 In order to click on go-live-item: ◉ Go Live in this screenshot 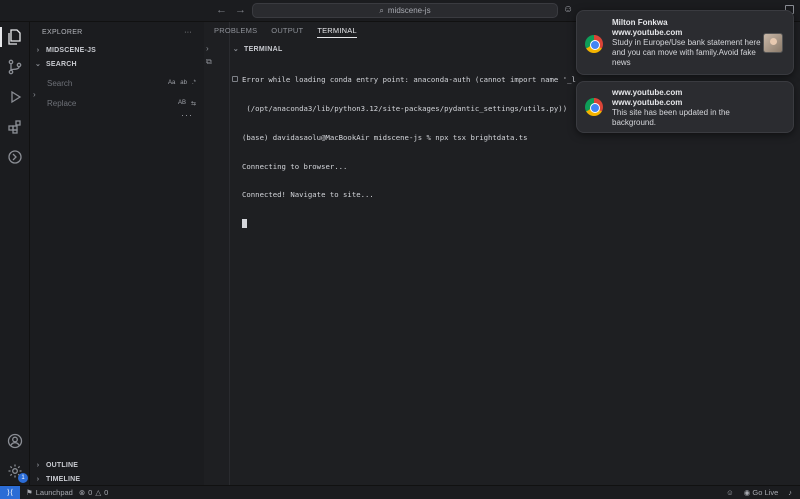, I will do `click(761, 492)`.